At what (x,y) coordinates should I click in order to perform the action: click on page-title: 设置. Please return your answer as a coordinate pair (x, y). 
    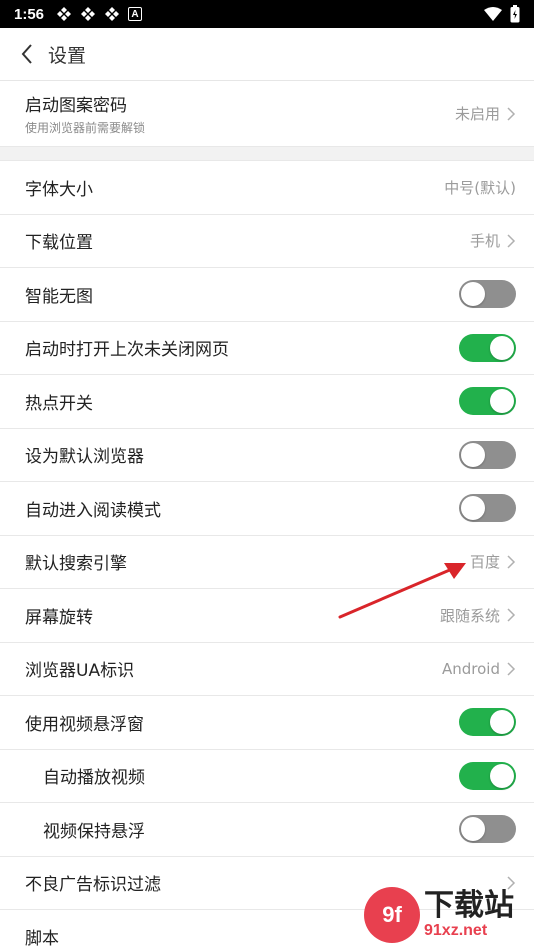
    Looking at the image, I should click on (67, 55).